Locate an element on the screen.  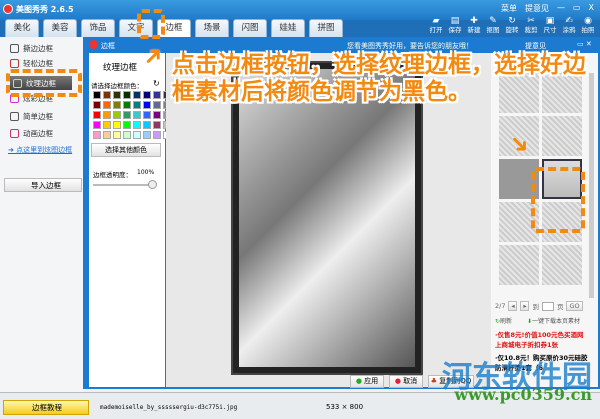
maximize-icon: ▭ is located at coordinates (577, 8).